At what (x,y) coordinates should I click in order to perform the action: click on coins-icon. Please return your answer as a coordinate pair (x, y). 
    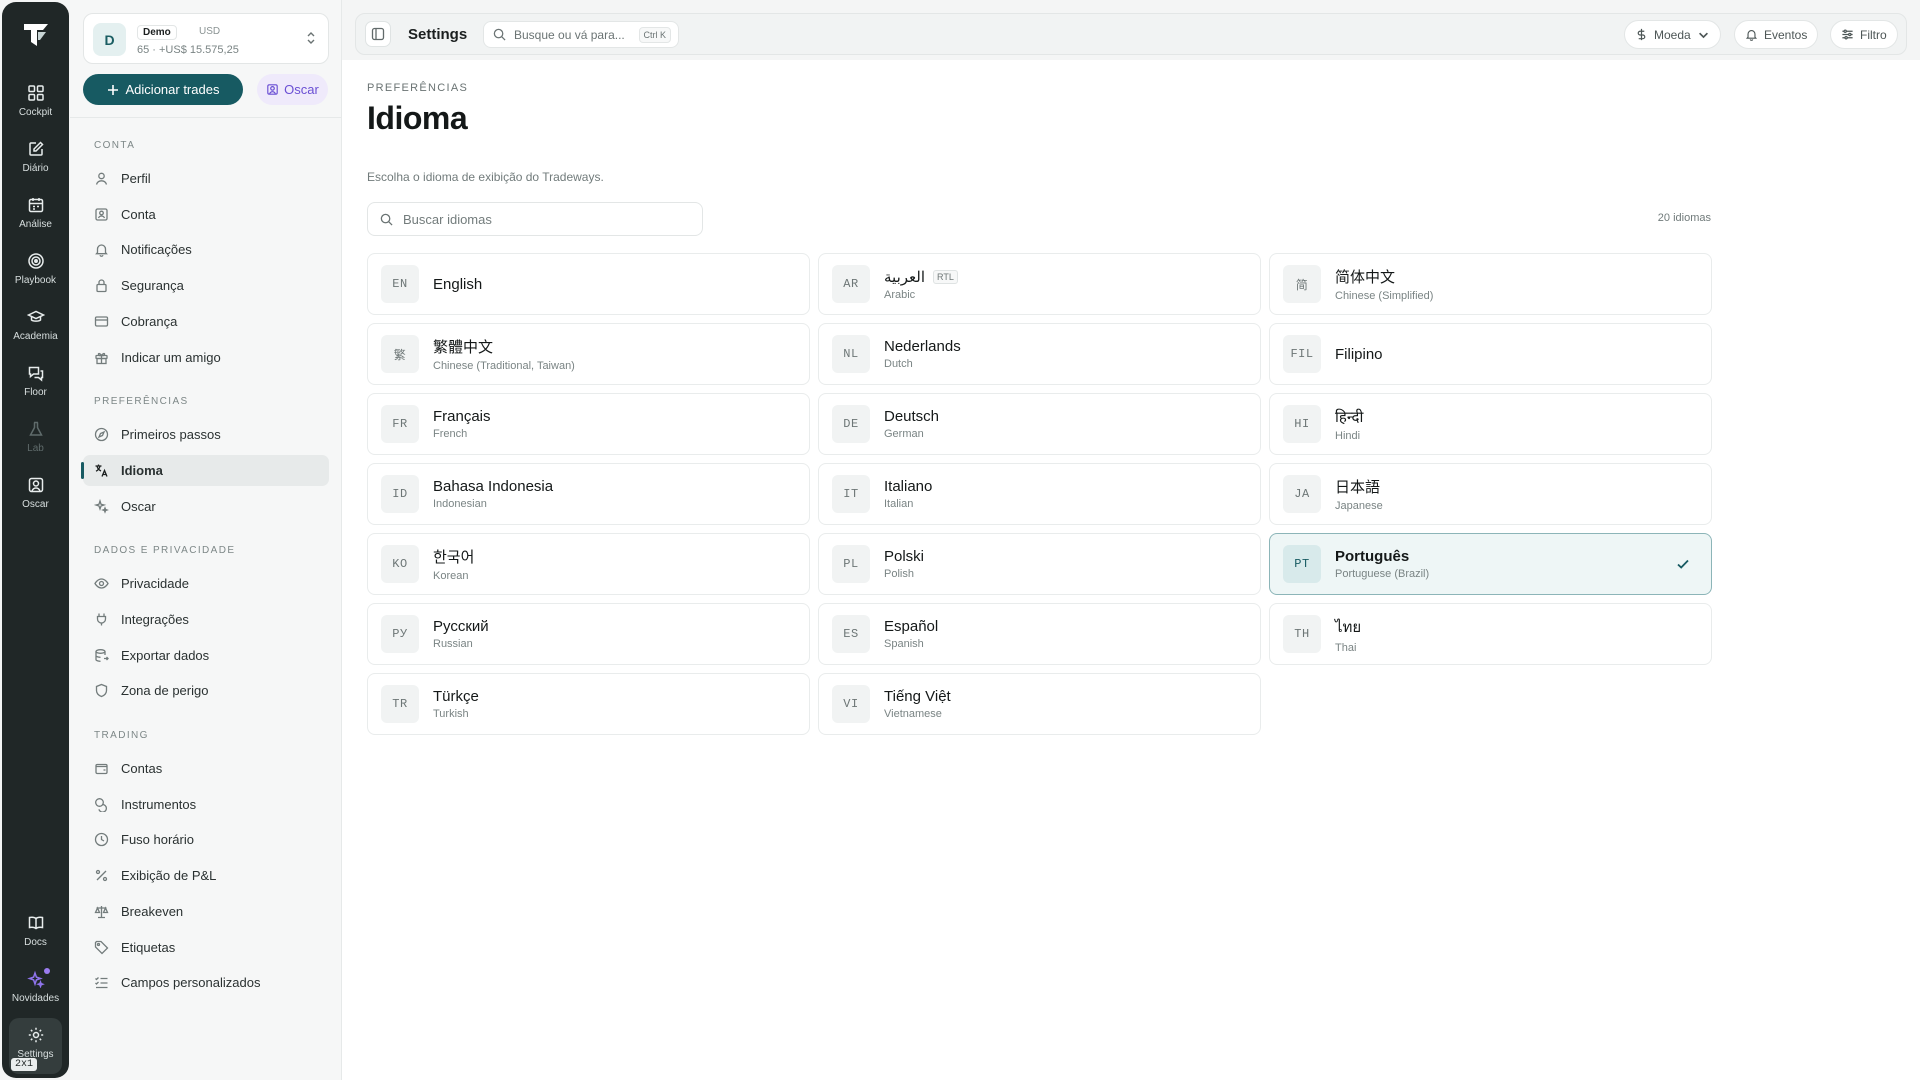
    Looking at the image, I should click on (101, 805).